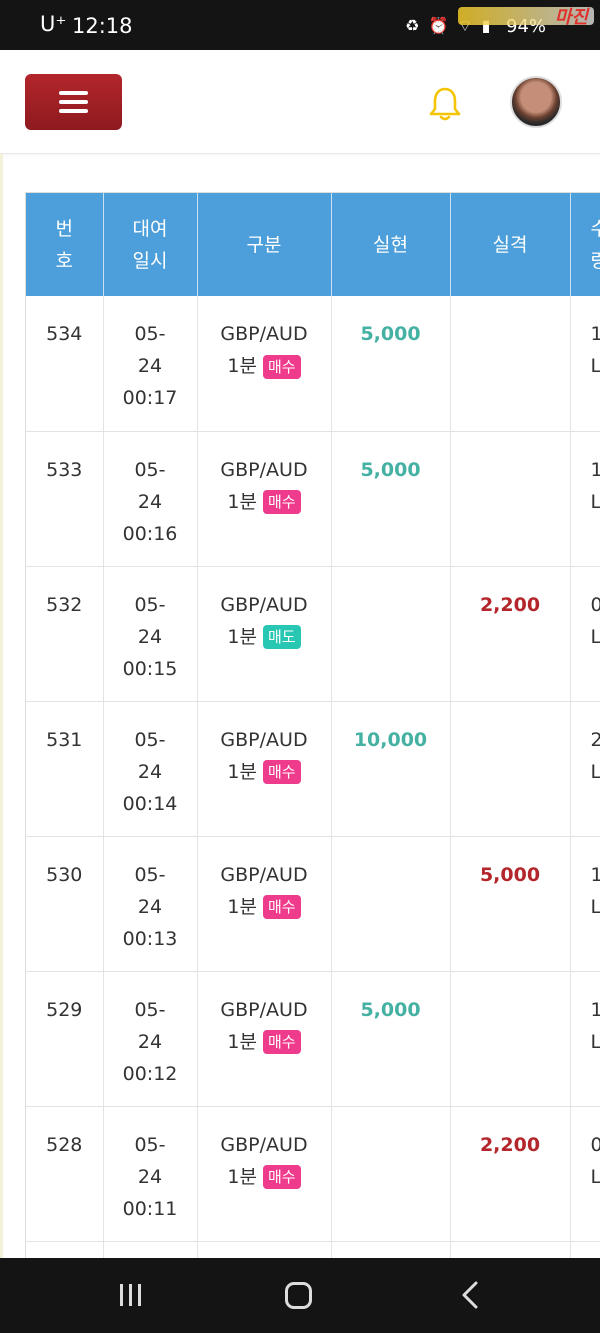 Image resolution: width=600 pixels, height=1333 pixels. Describe the element at coordinates (439, 25) in the screenshot. I see `alarm-icon: ⏰` at that location.